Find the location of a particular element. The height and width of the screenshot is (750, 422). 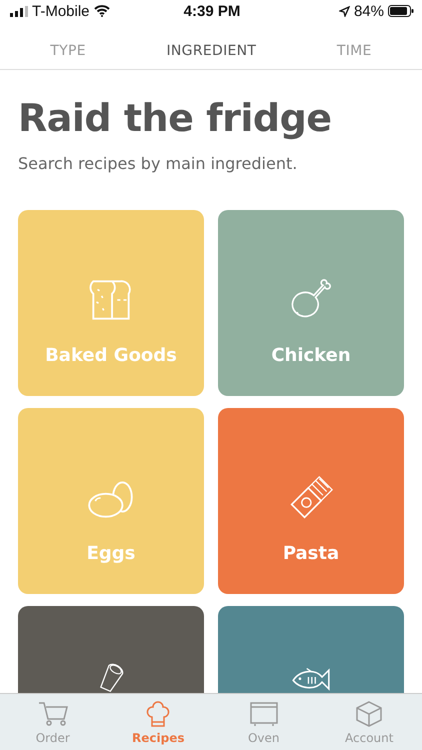

location-icon is located at coordinates (344, 11).